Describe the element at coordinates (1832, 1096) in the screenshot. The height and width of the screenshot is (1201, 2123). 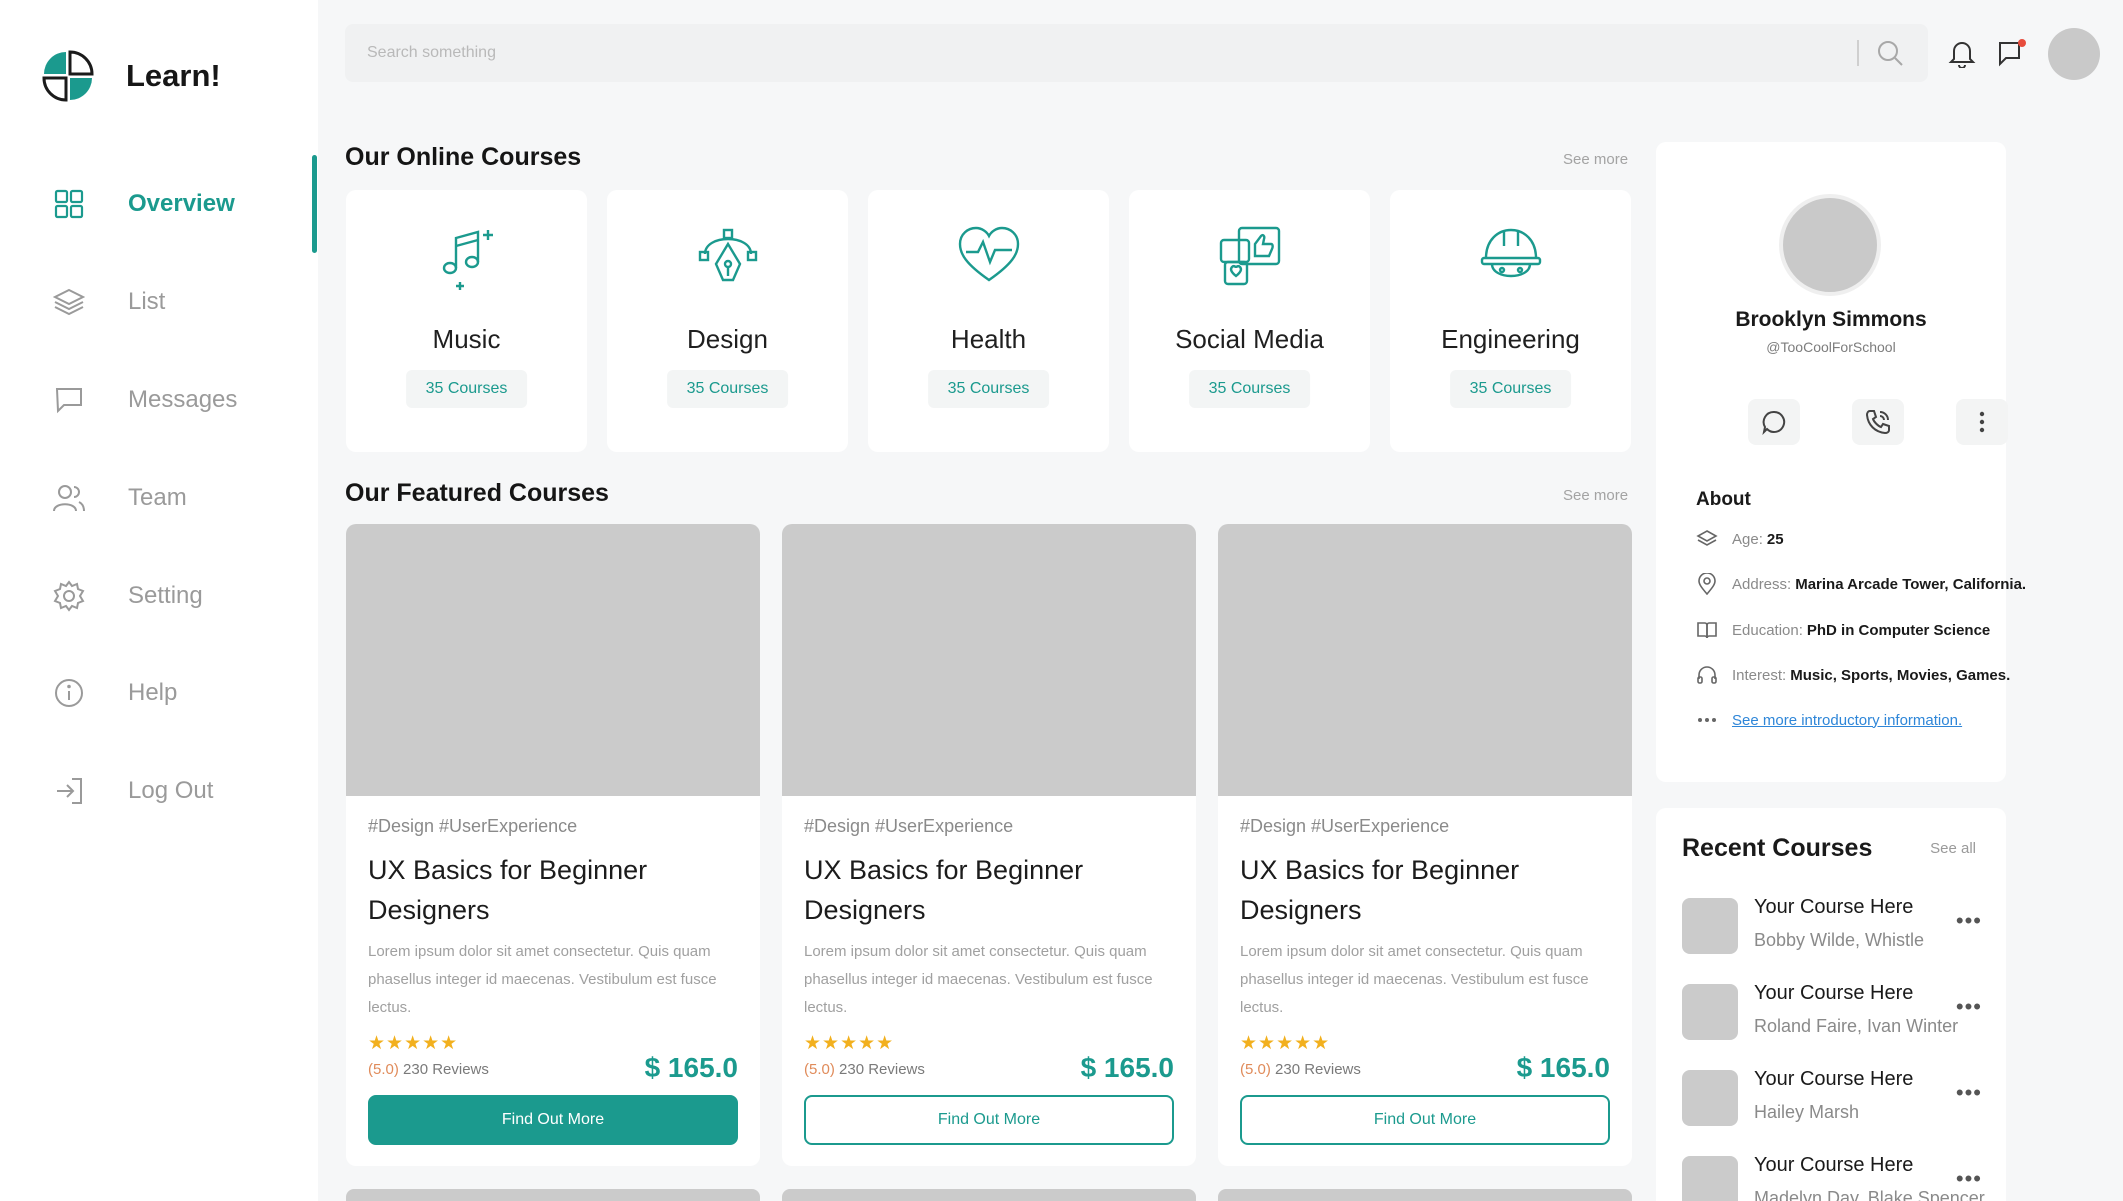
I see `recent-course-item: Your Course Here Hailey Marsh •••` at that location.